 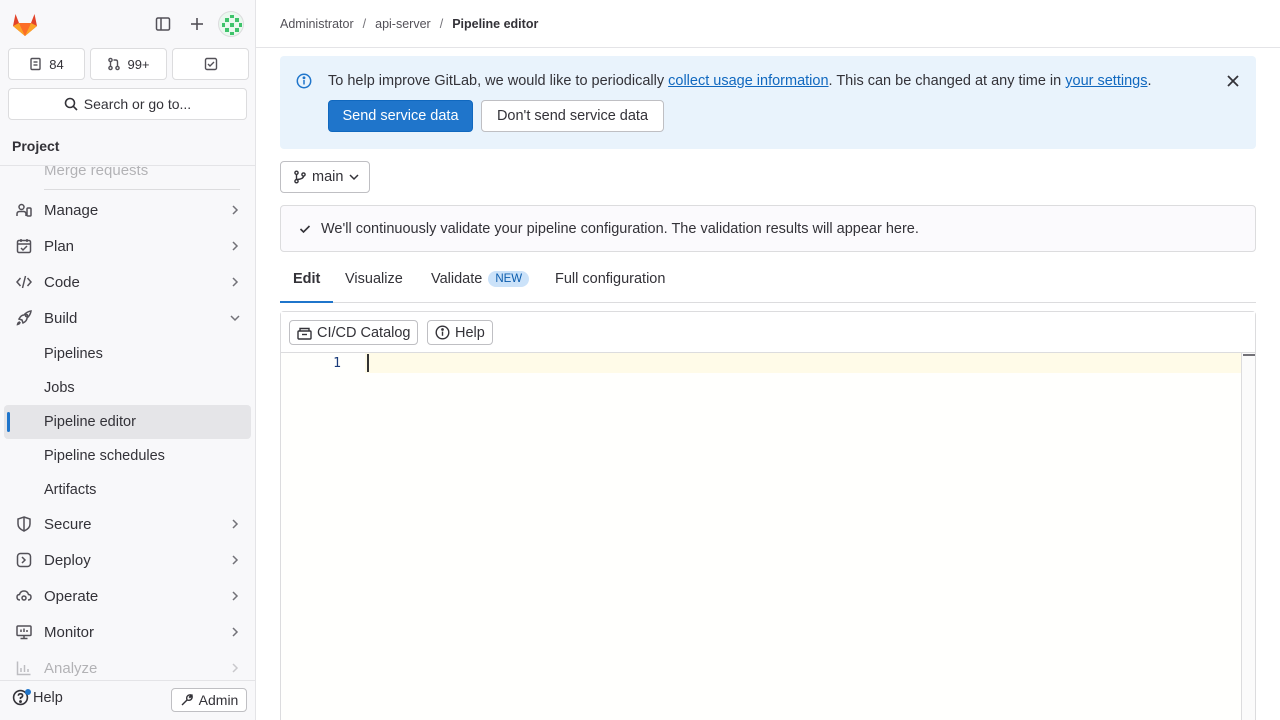 I want to click on code-icon, so click(x=24, y=282).